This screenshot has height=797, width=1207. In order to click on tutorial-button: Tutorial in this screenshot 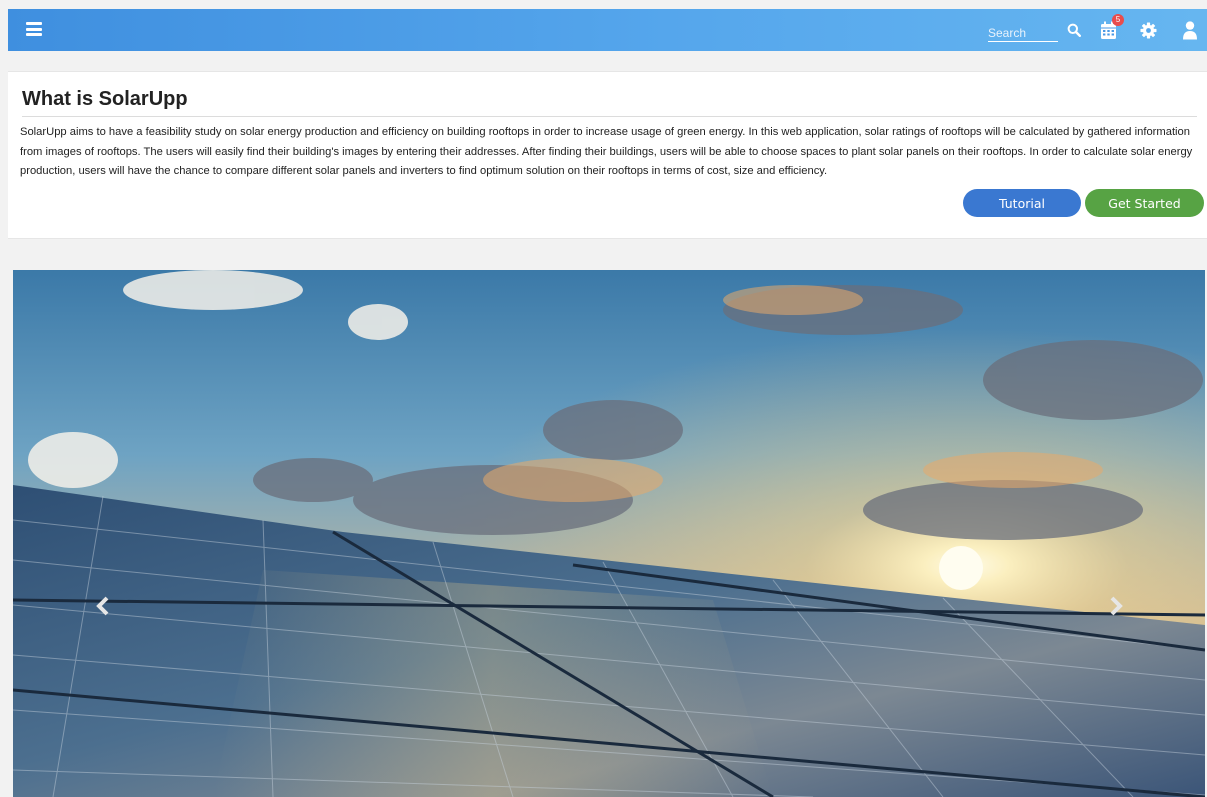, I will do `click(1022, 203)`.